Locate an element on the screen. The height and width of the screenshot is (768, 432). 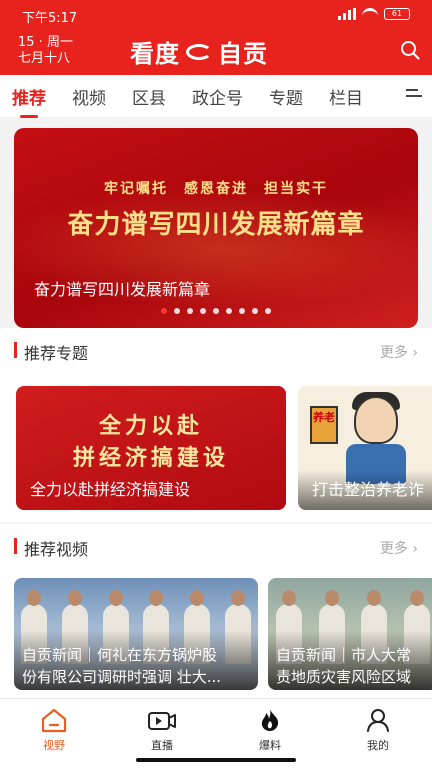
logo-text-kandu: 看度 is located at coordinates (155, 54).